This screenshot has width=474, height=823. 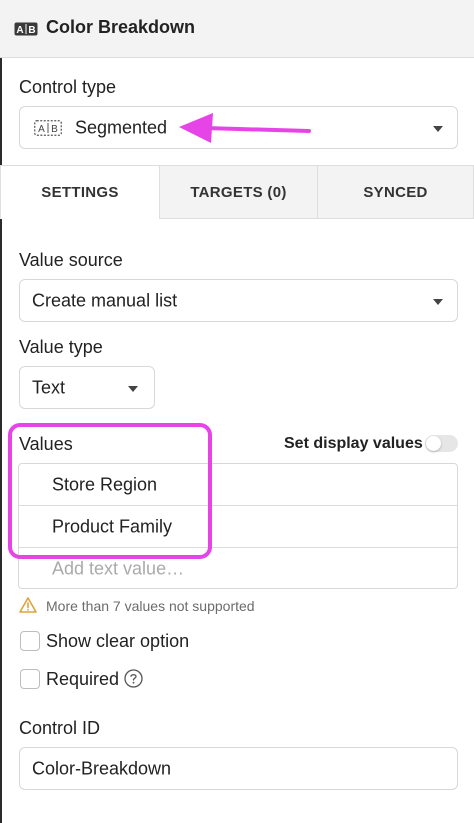 What do you see at coordinates (121, 127) in the screenshot?
I see `control-type-value: Segmented` at bounding box center [121, 127].